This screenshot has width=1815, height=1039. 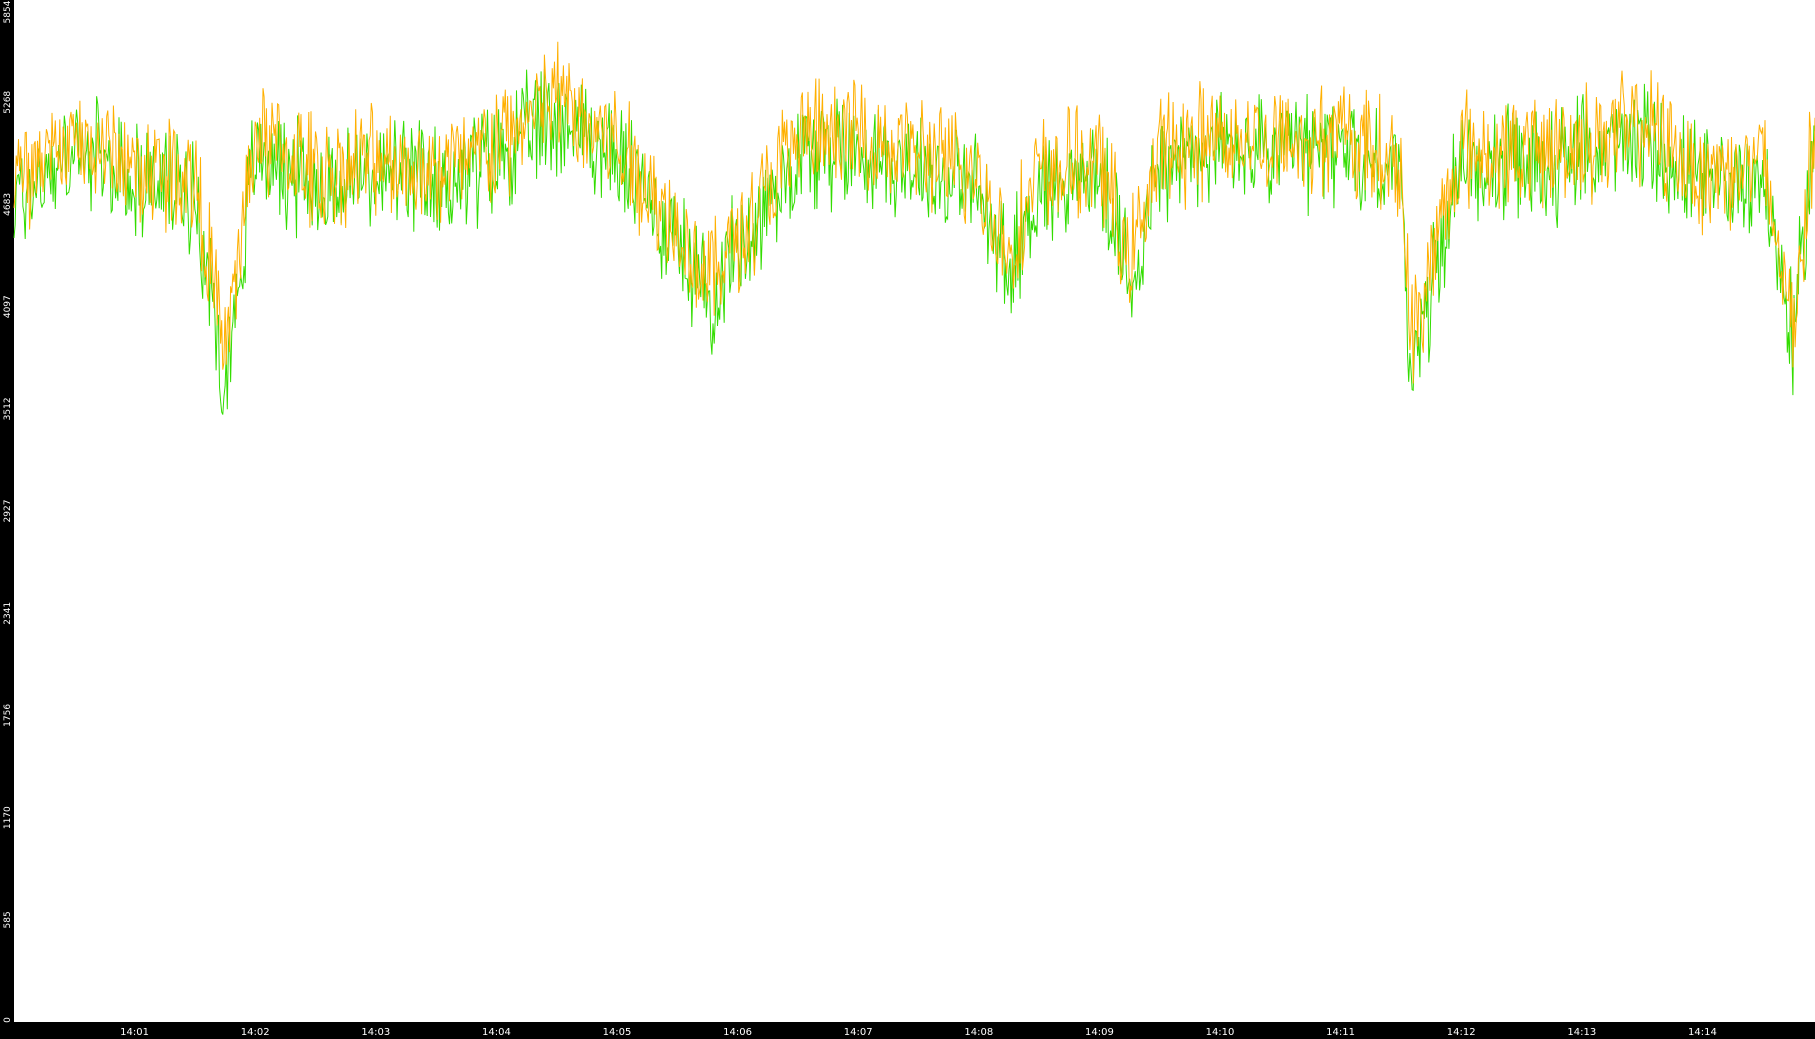 I want to click on x-tick-label: 14:02, so click(x=255, y=1032).